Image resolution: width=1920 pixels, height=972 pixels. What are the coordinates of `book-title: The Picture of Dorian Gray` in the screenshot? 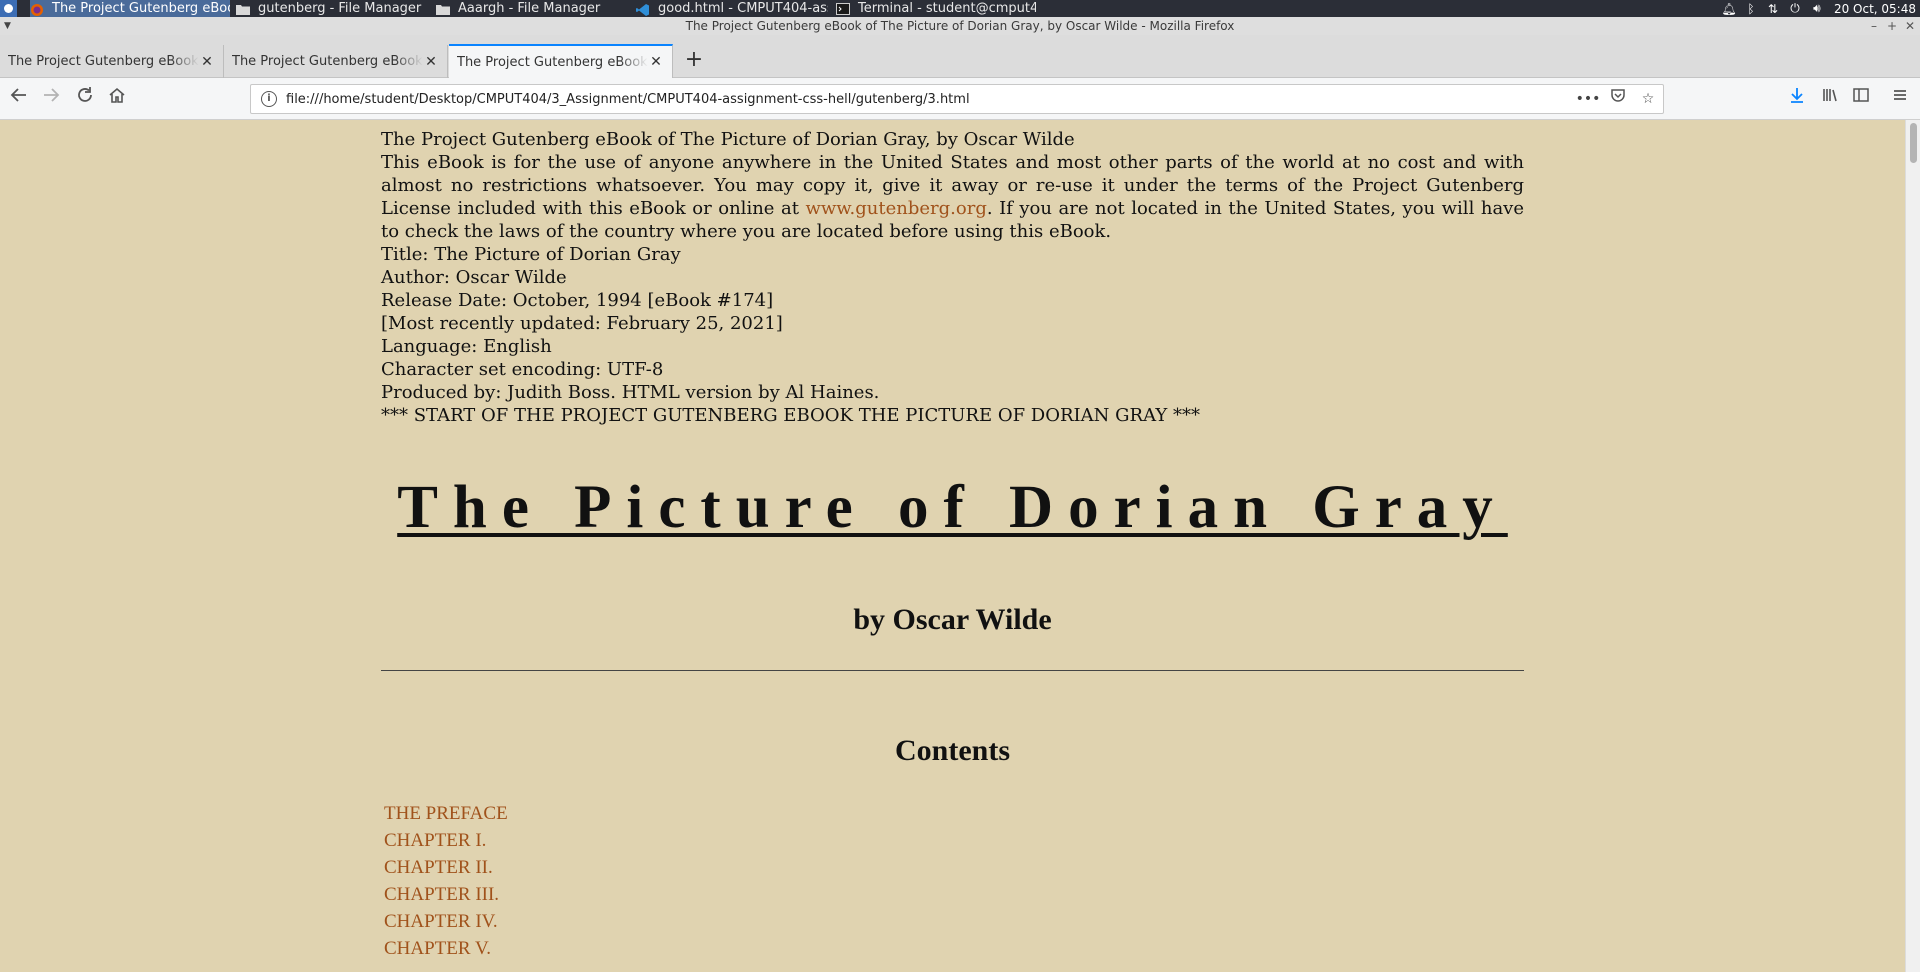 It's located at (952, 507).